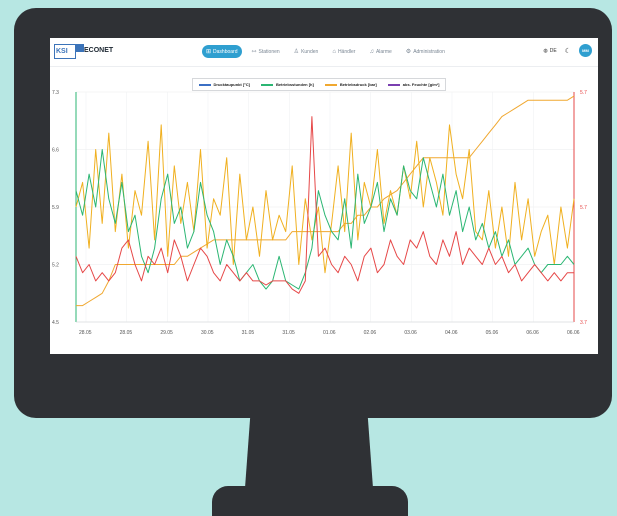 This screenshot has height=516, width=617. Describe the element at coordinates (492, 333) in the screenshot. I see `x-tick-label: 05.06` at that location.